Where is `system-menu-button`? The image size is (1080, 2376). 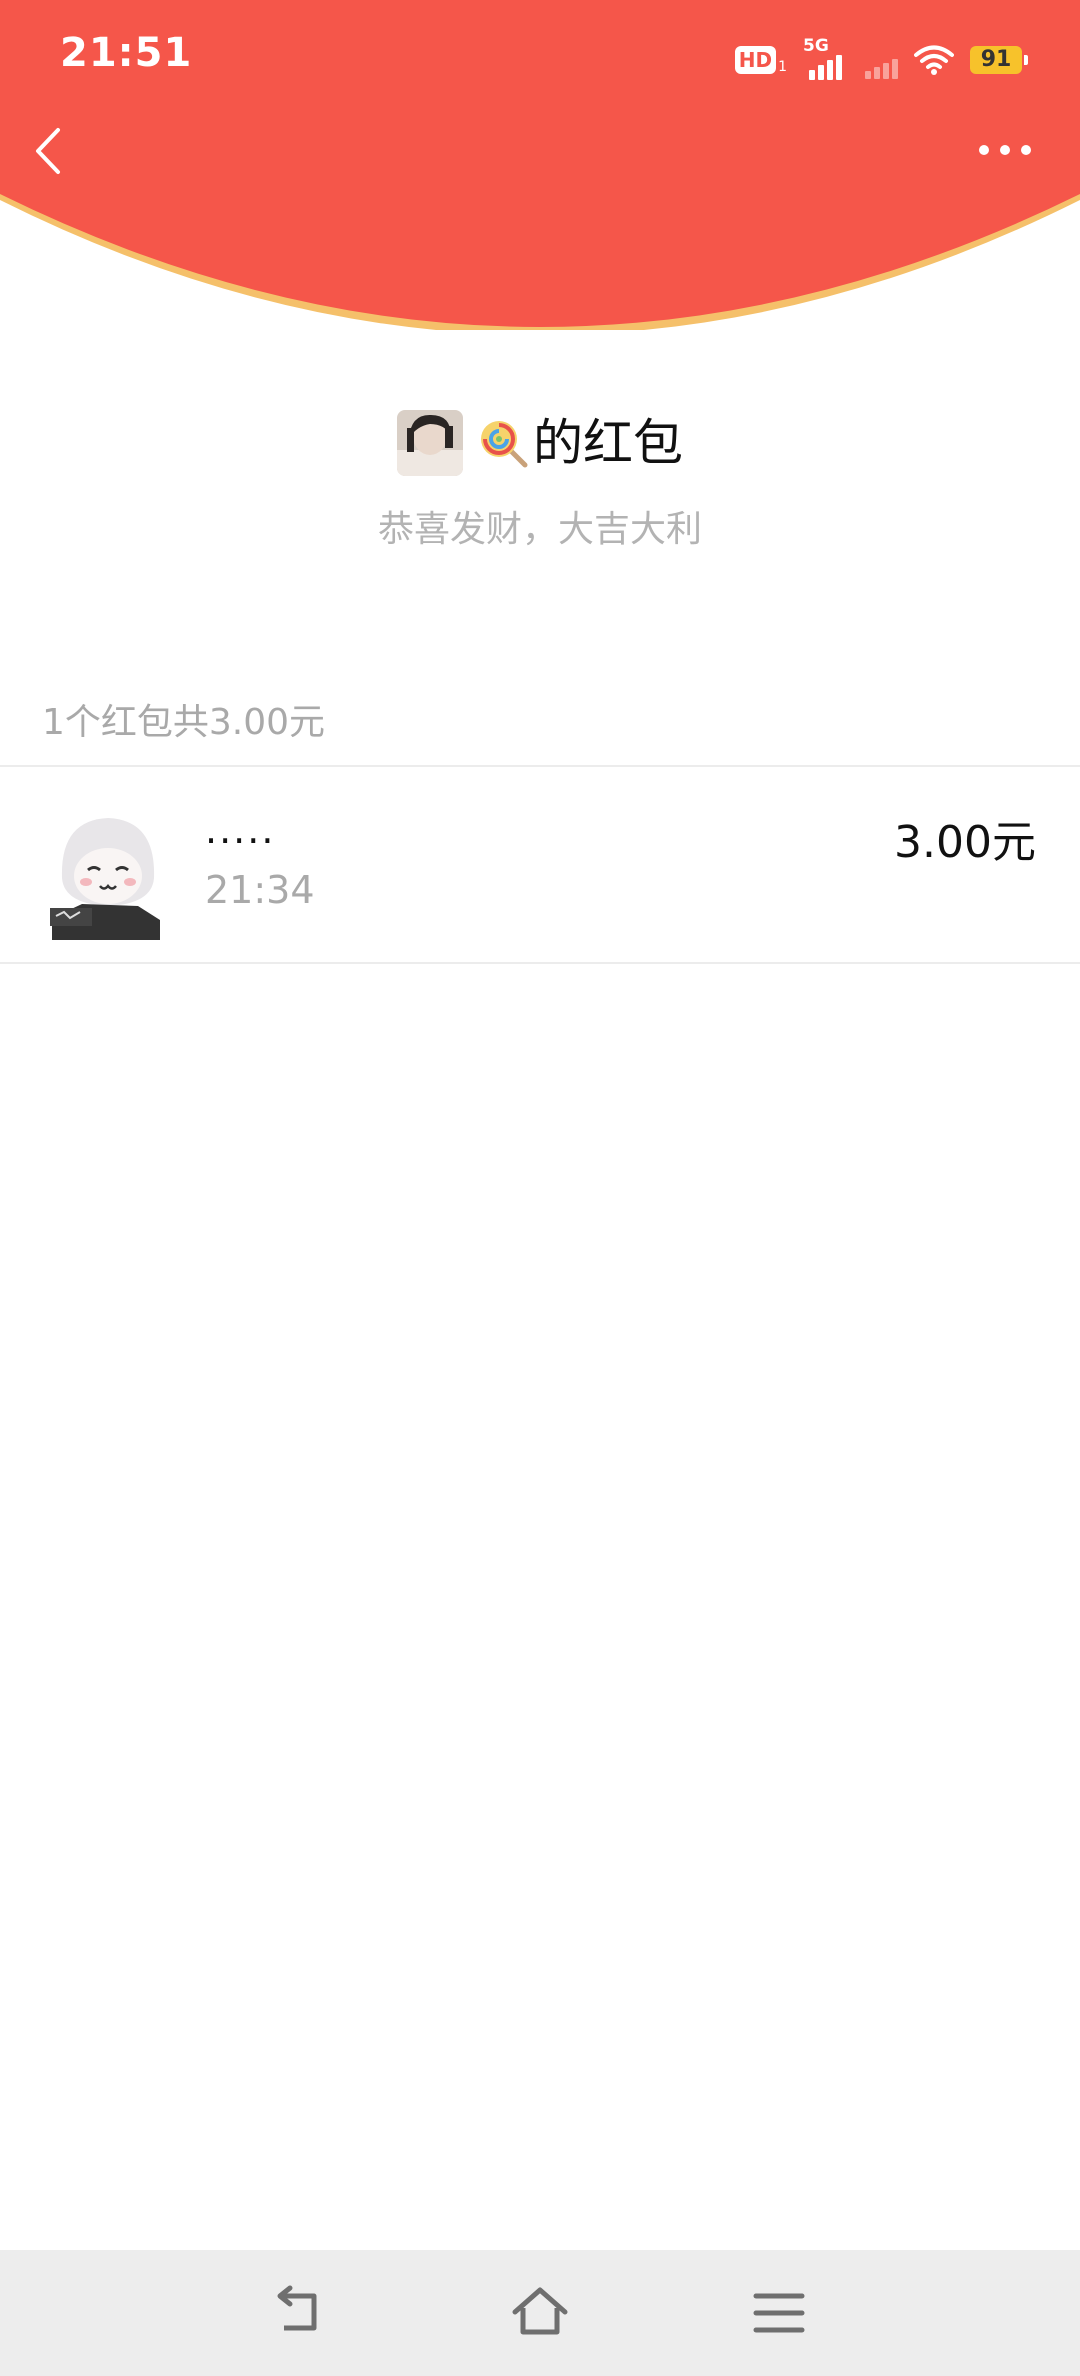
system-menu-button is located at coordinates (779, 2313).